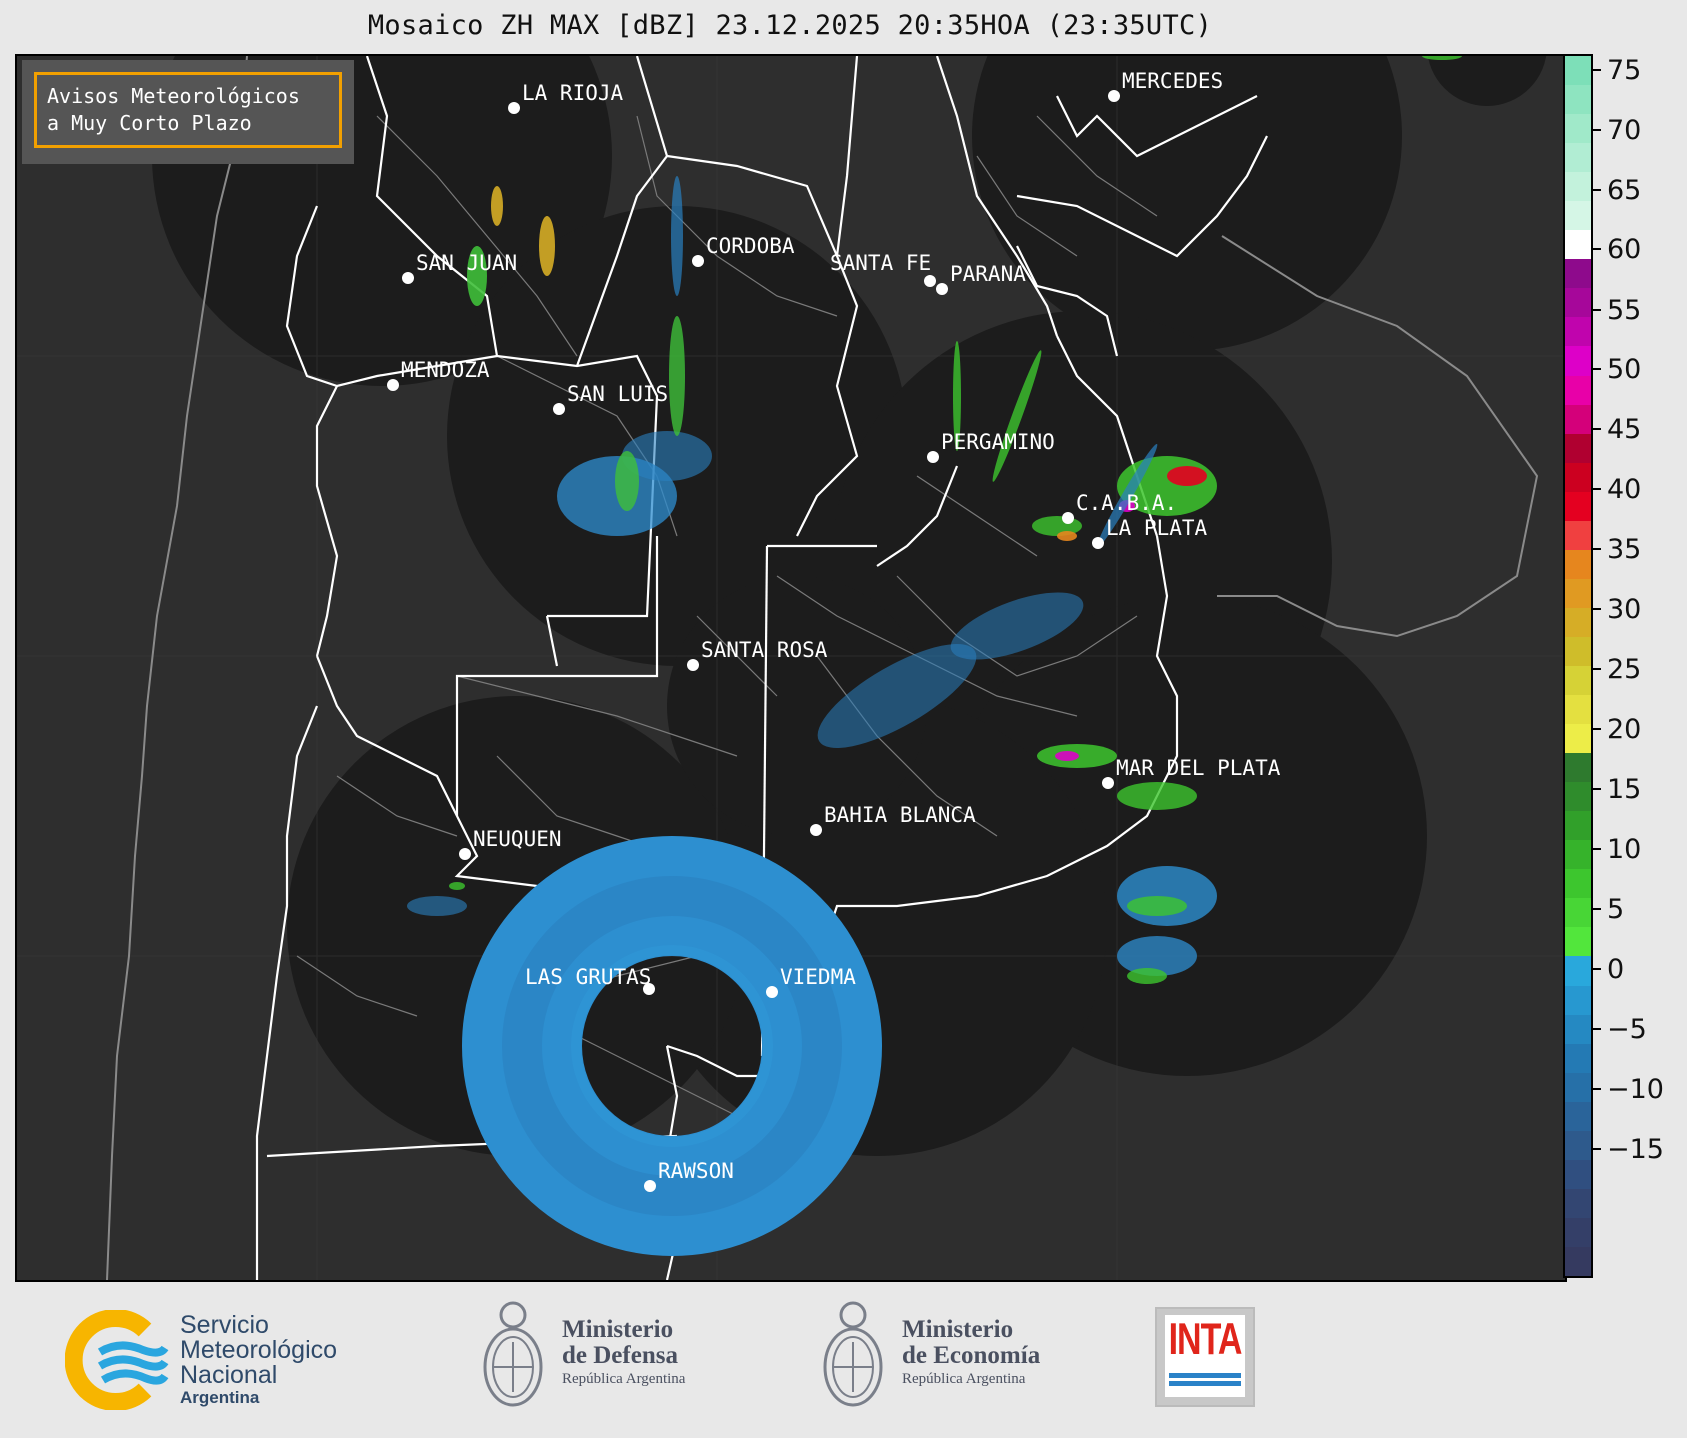  What do you see at coordinates (1624, 369) in the screenshot?
I see `colorbar-tick-label: 50` at bounding box center [1624, 369].